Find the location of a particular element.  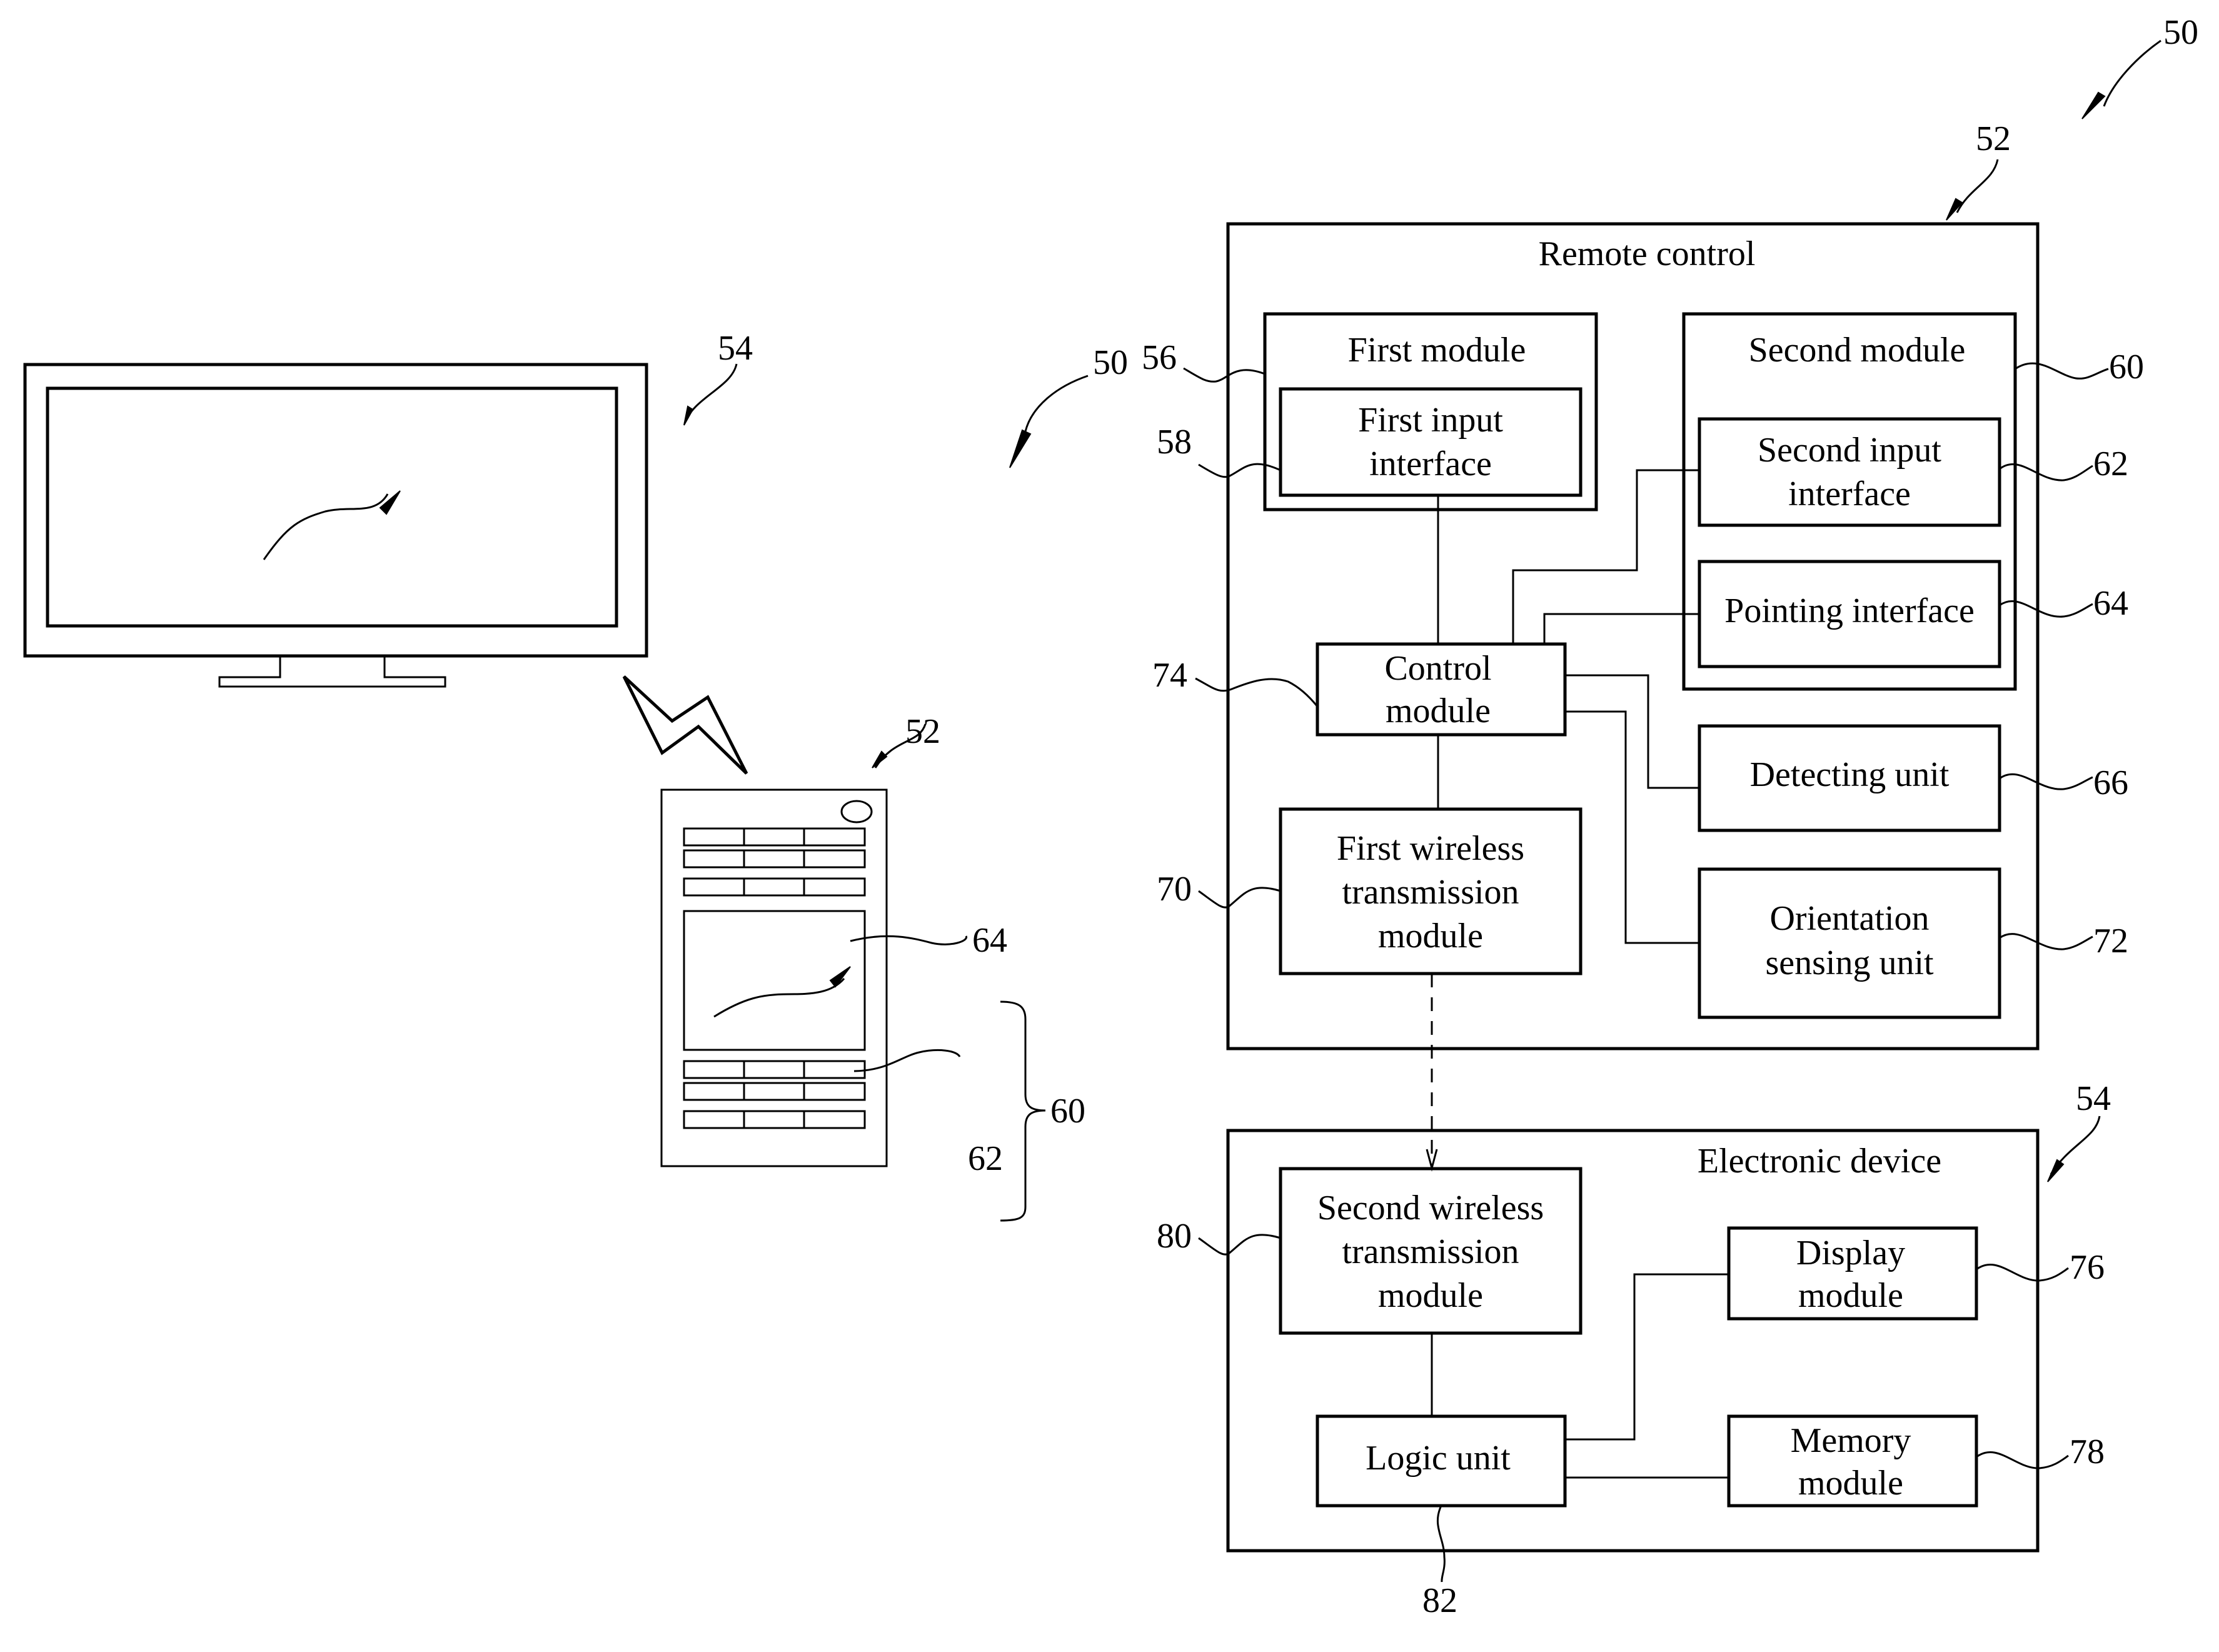

second-module-title: Second module is located at coordinates (1857, 350).